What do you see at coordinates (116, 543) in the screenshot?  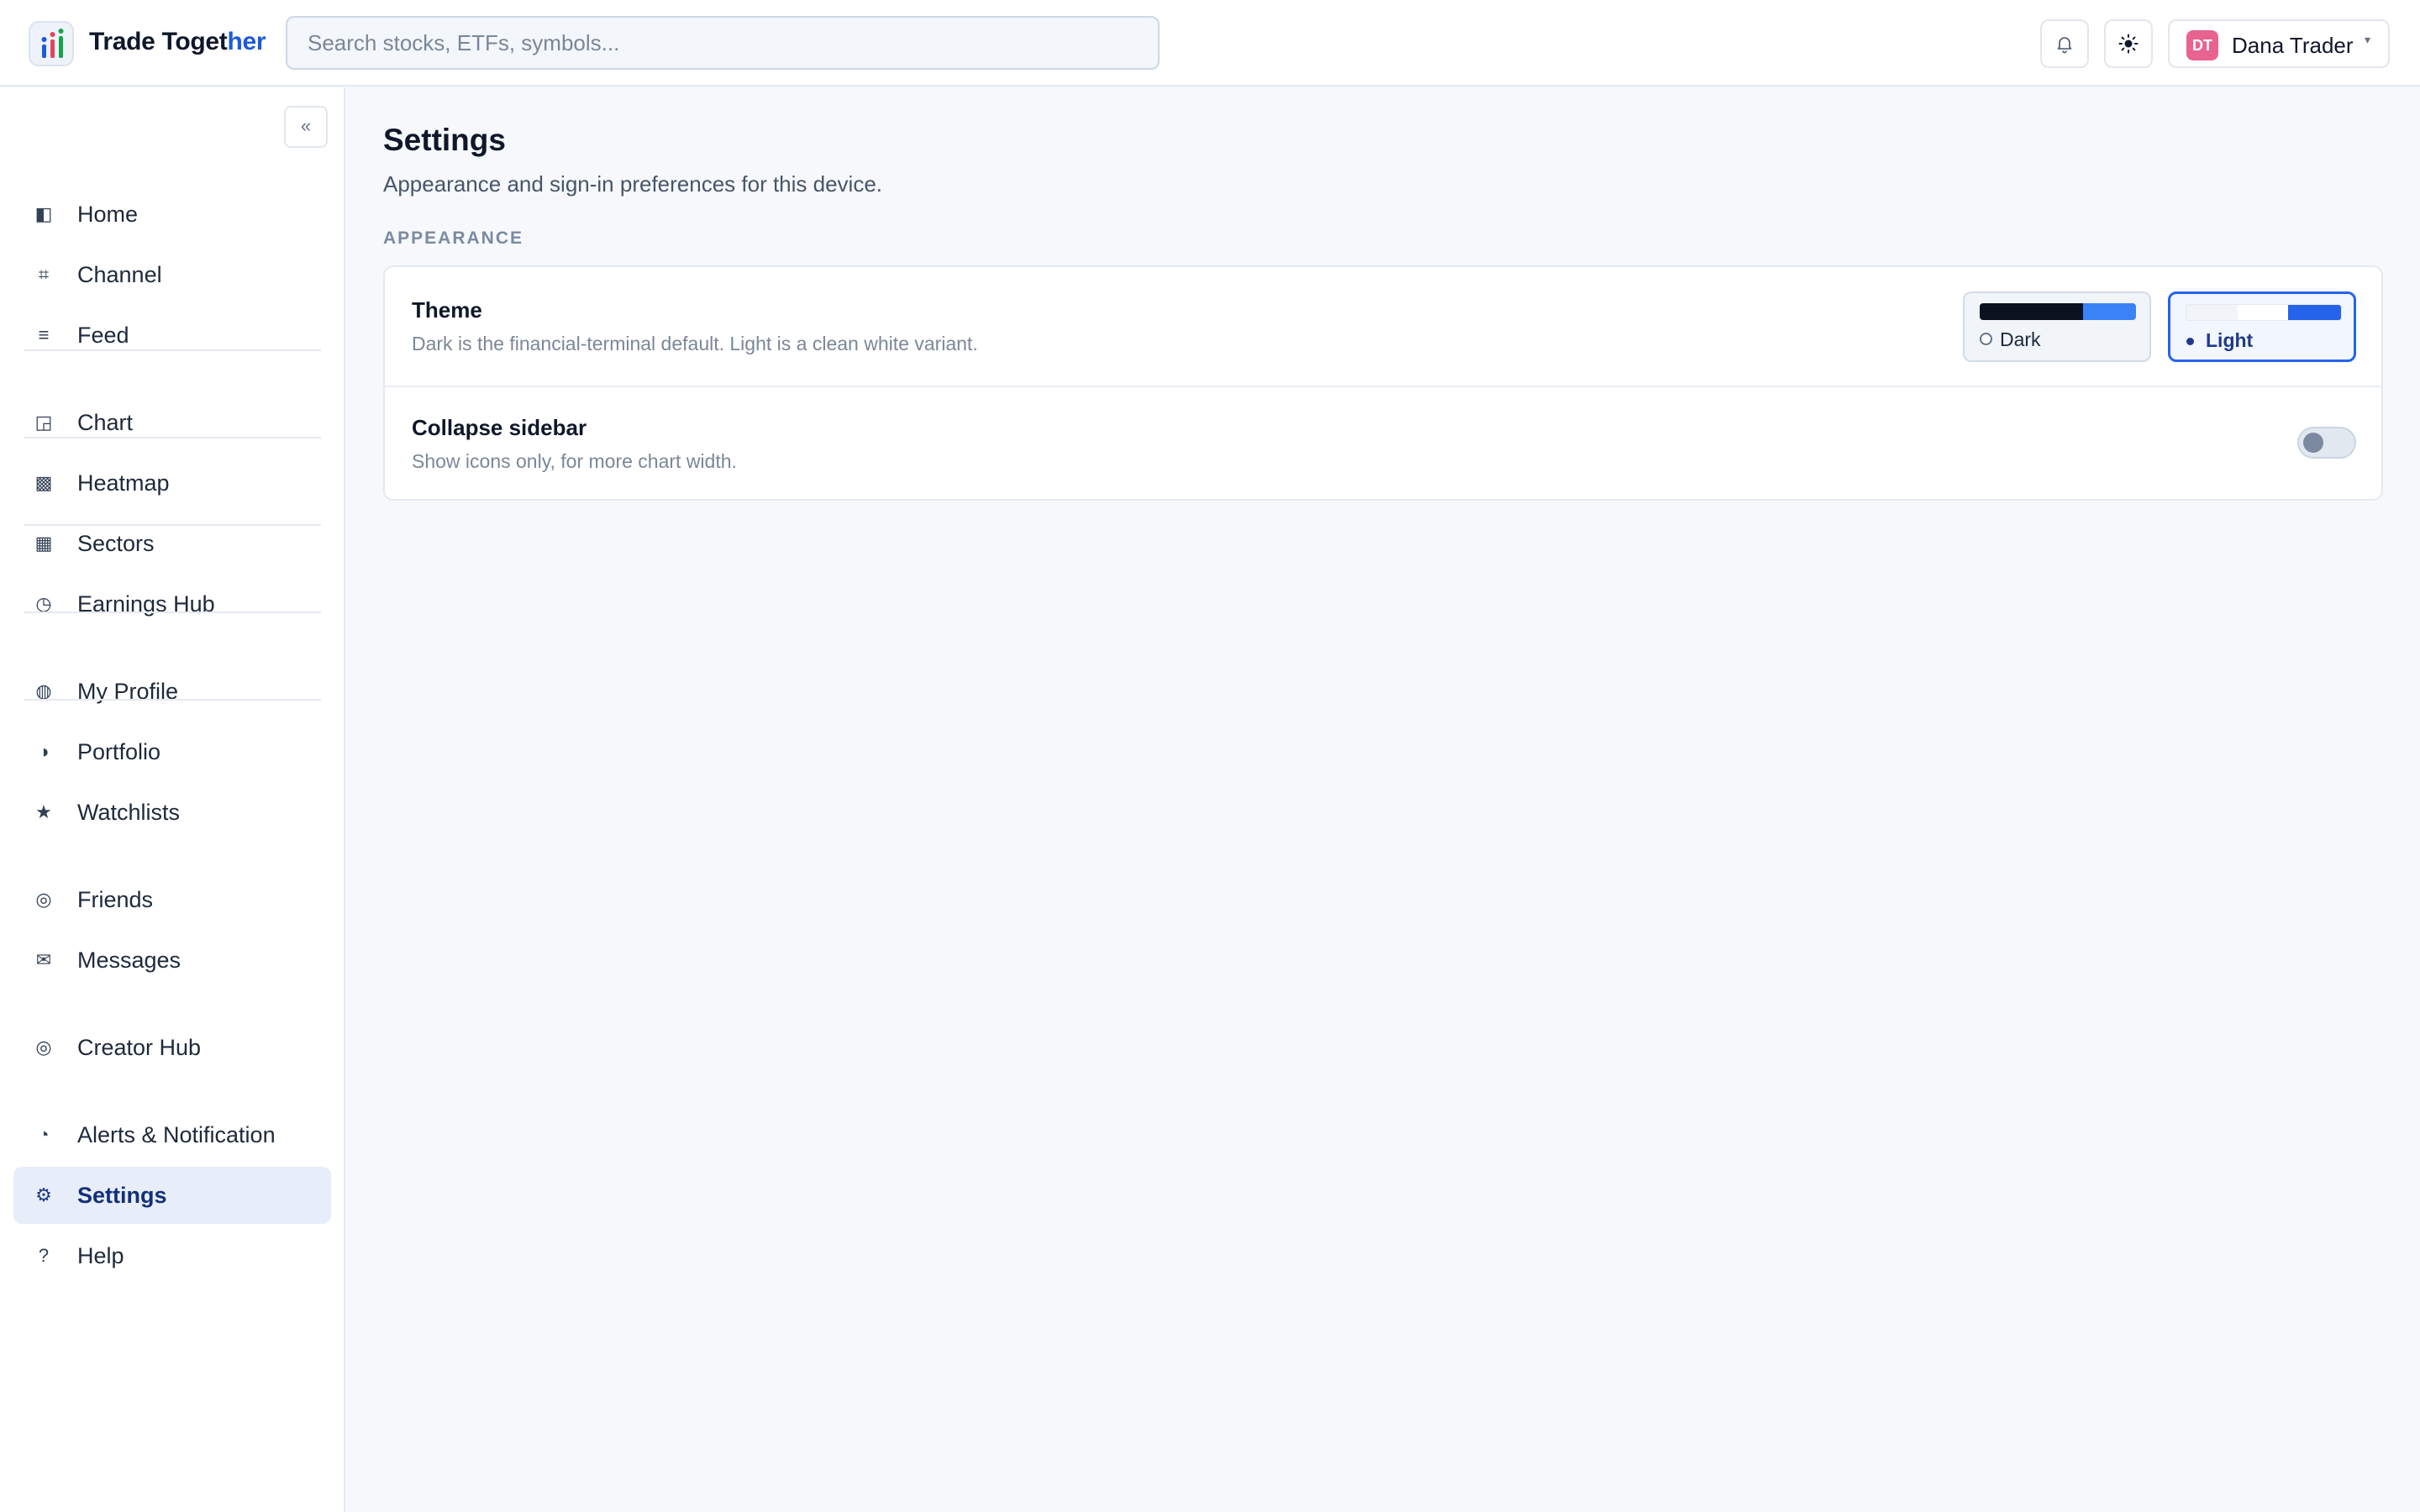 I see `sidebar-item-label: Sectors` at bounding box center [116, 543].